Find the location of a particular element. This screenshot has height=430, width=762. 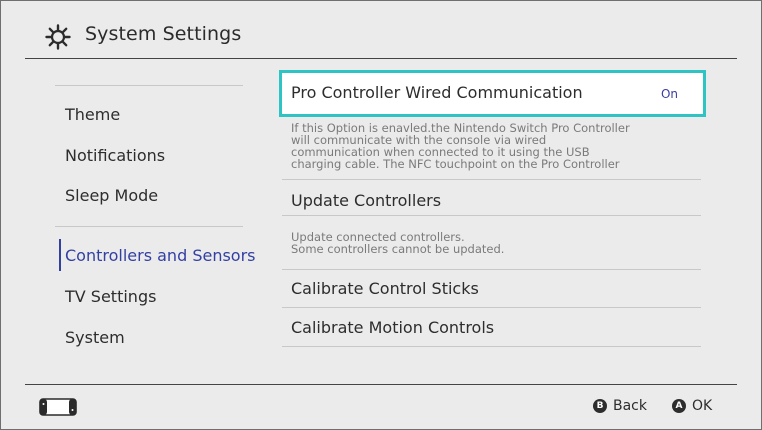

active-indicator is located at coordinates (60, 255).